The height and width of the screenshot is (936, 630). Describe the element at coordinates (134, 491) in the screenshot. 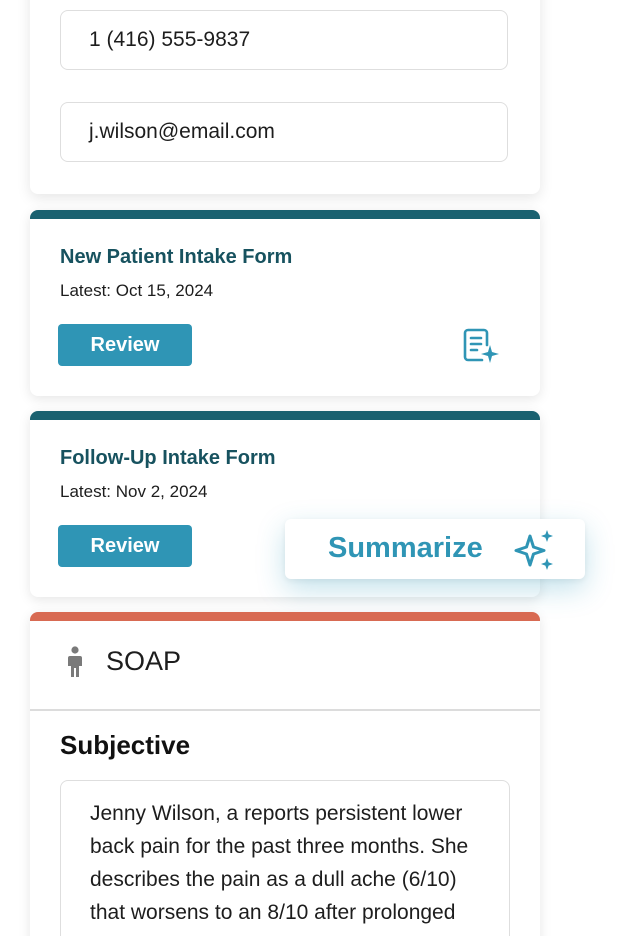

I see `form-latest-date: Latest: Nov 2, 2024` at that location.